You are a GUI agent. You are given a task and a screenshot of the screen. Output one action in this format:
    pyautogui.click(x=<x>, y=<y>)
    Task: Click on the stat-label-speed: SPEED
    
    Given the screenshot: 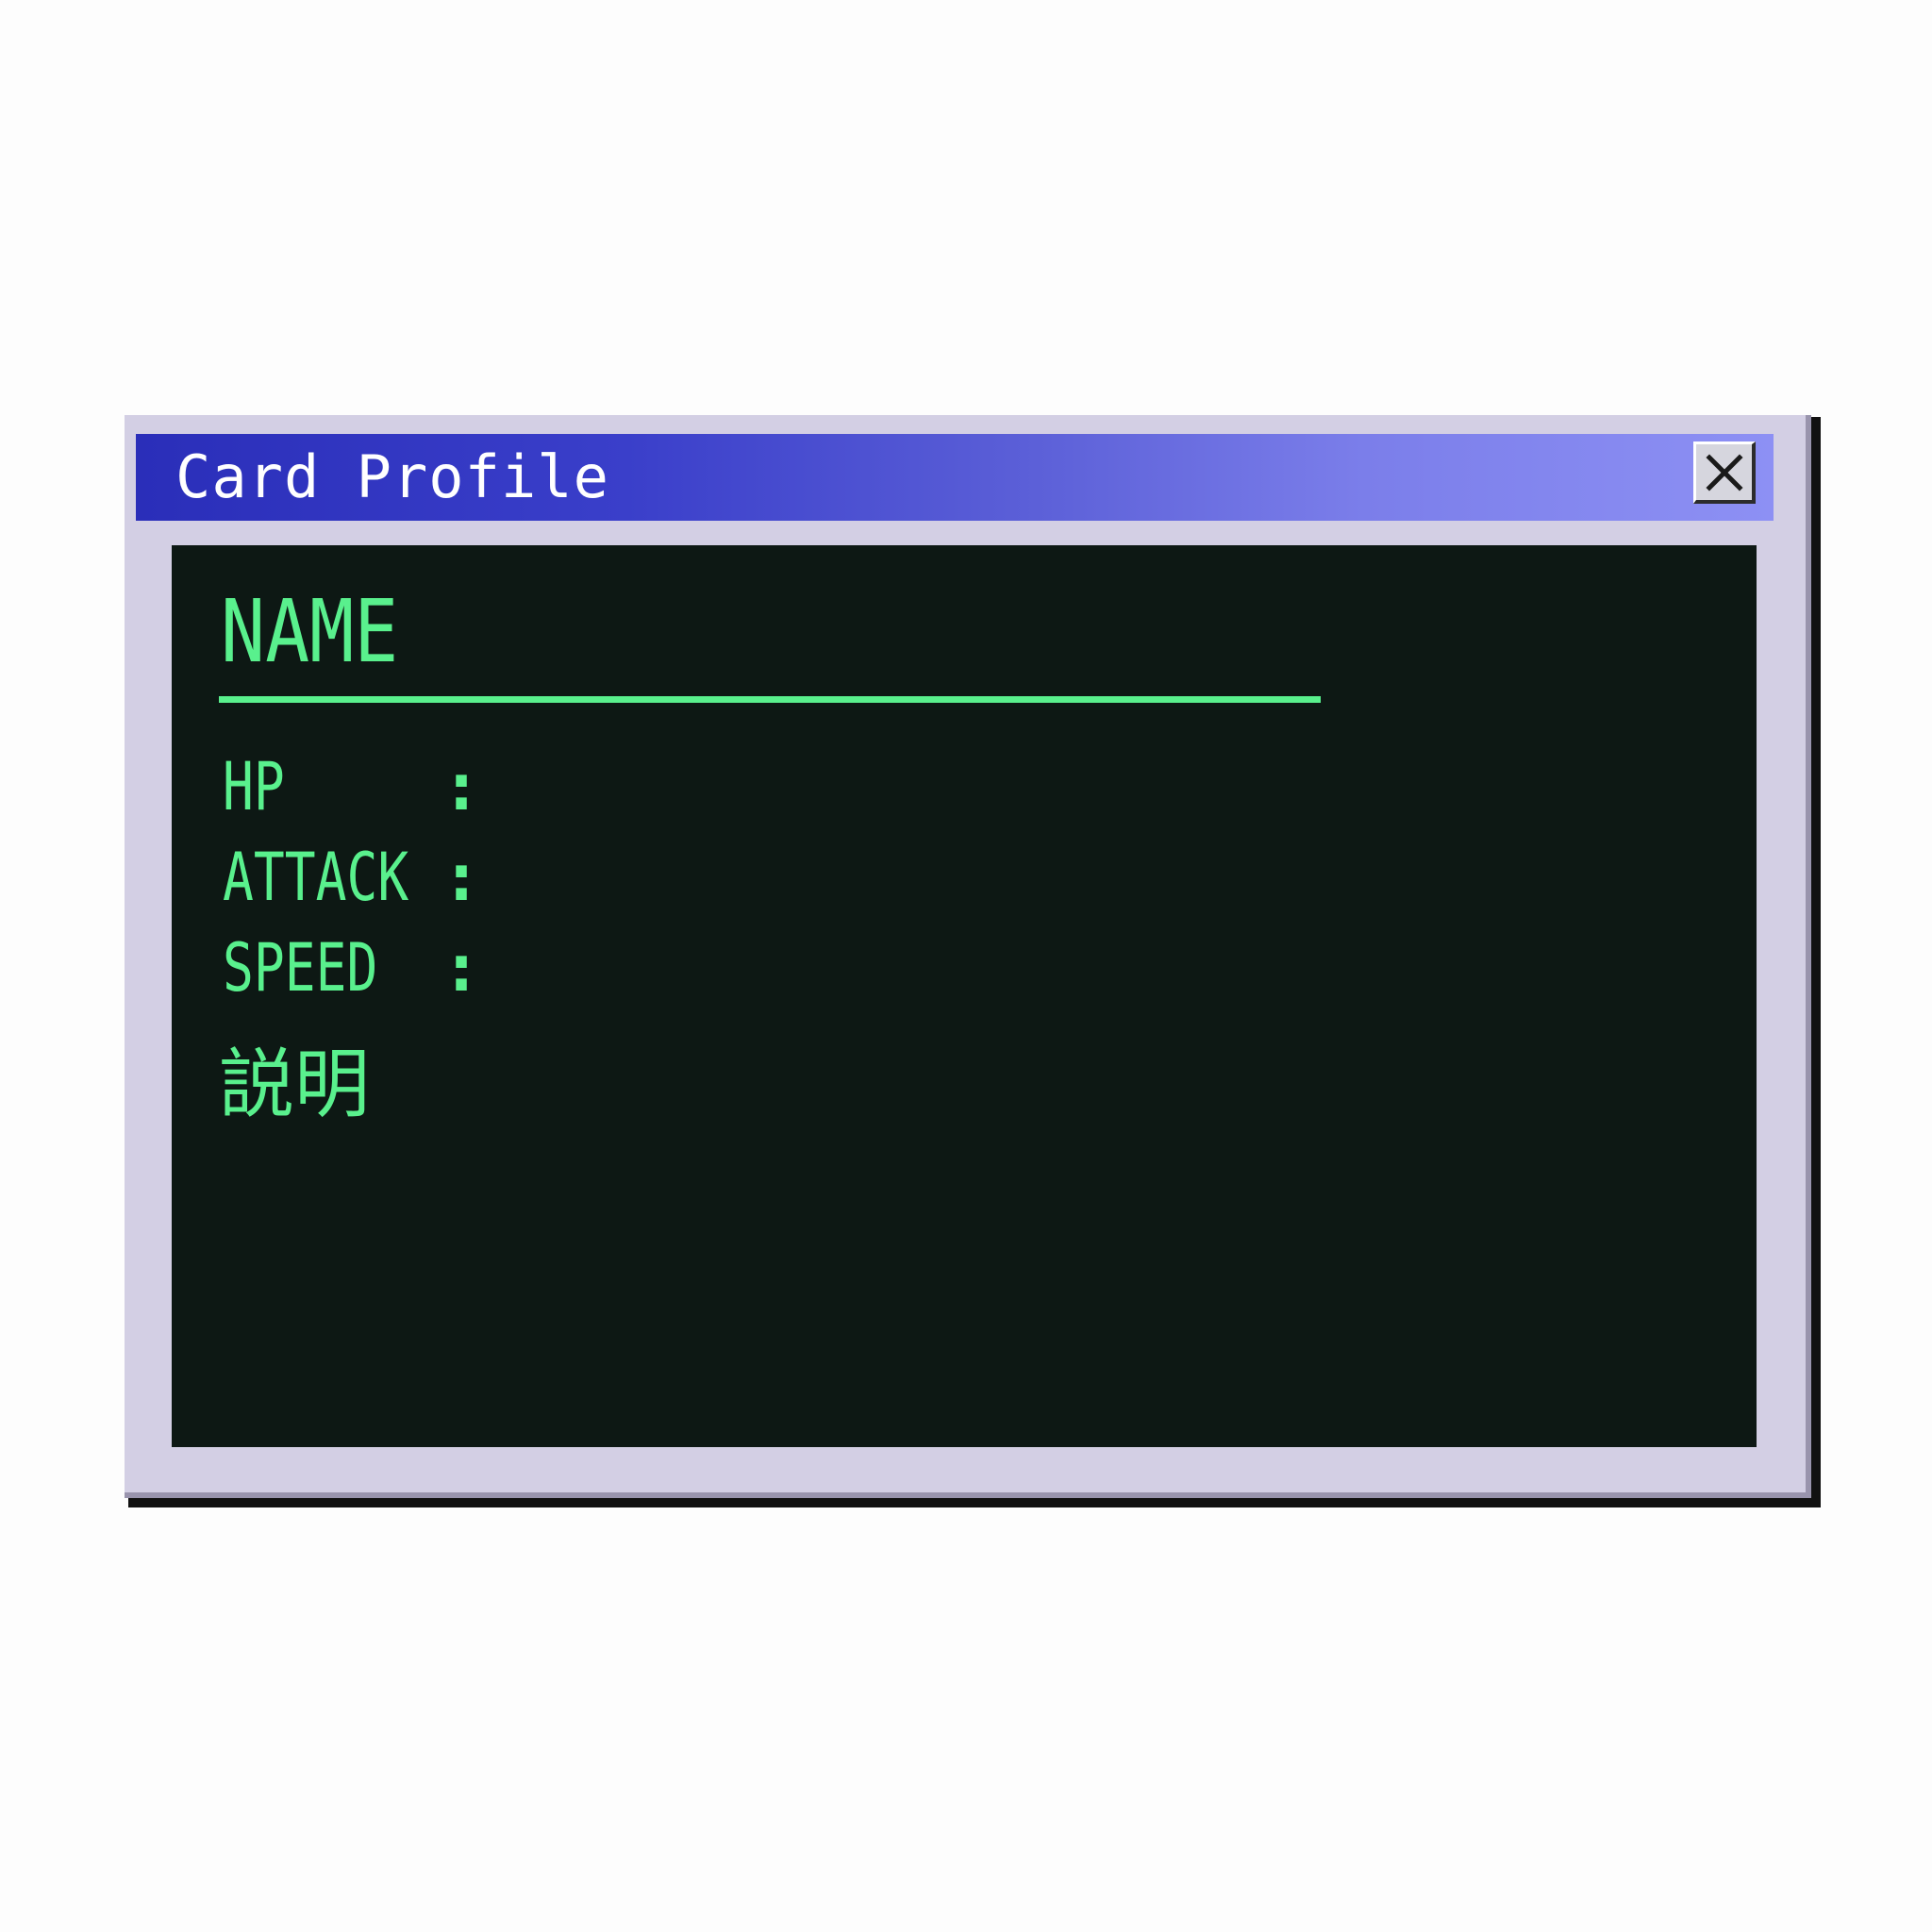 What is the action you would take?
    pyautogui.click(x=301, y=968)
    